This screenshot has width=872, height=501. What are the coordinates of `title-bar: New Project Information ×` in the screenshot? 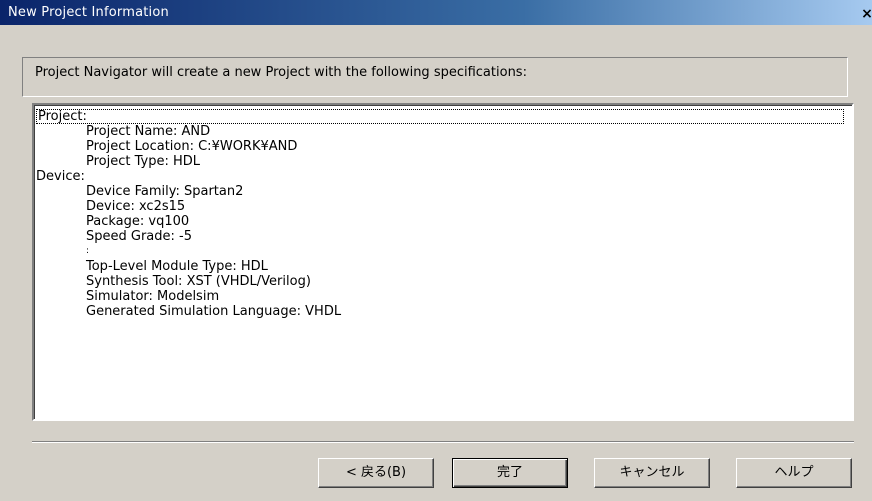 It's located at (436, 12).